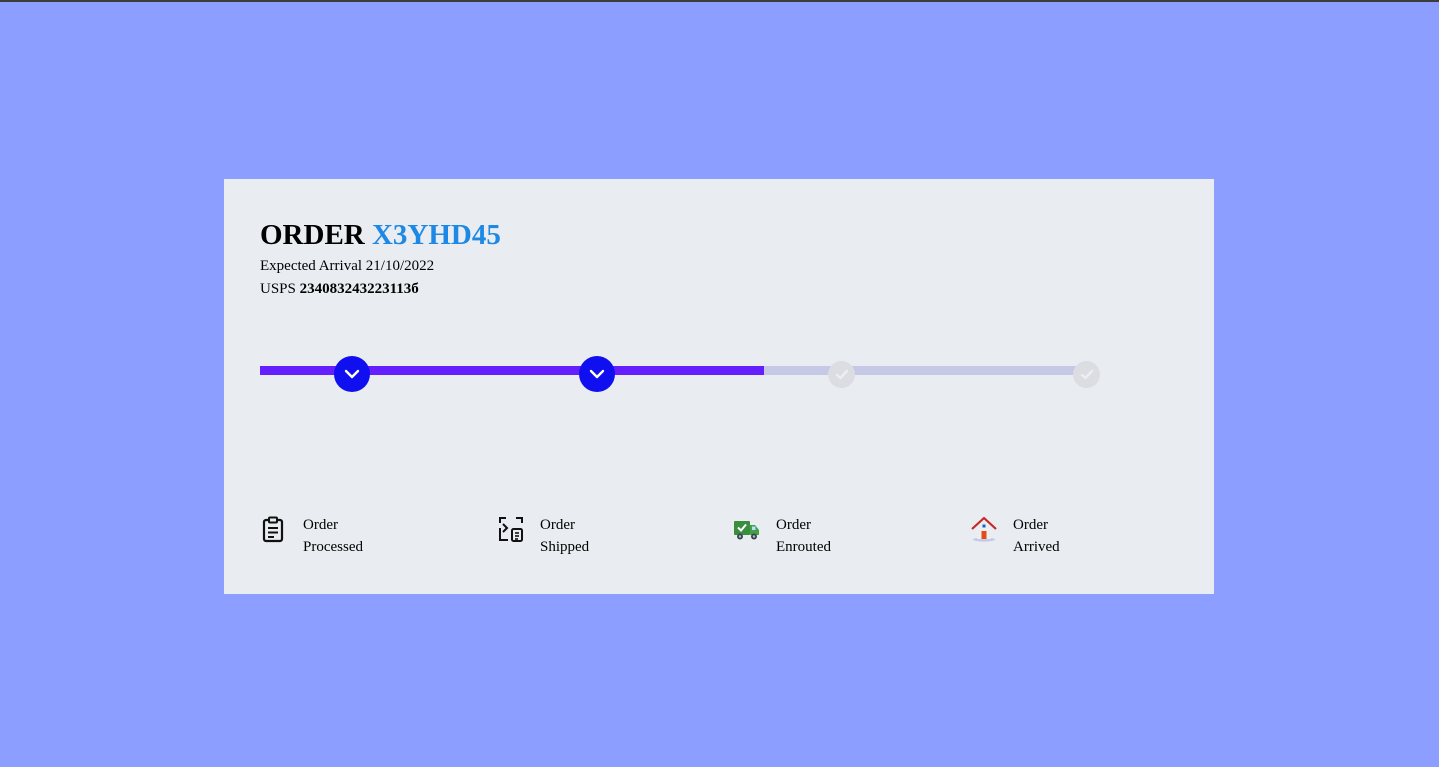 The image size is (1439, 767). I want to click on order-title: ORDER X3YHD45, so click(380, 235).